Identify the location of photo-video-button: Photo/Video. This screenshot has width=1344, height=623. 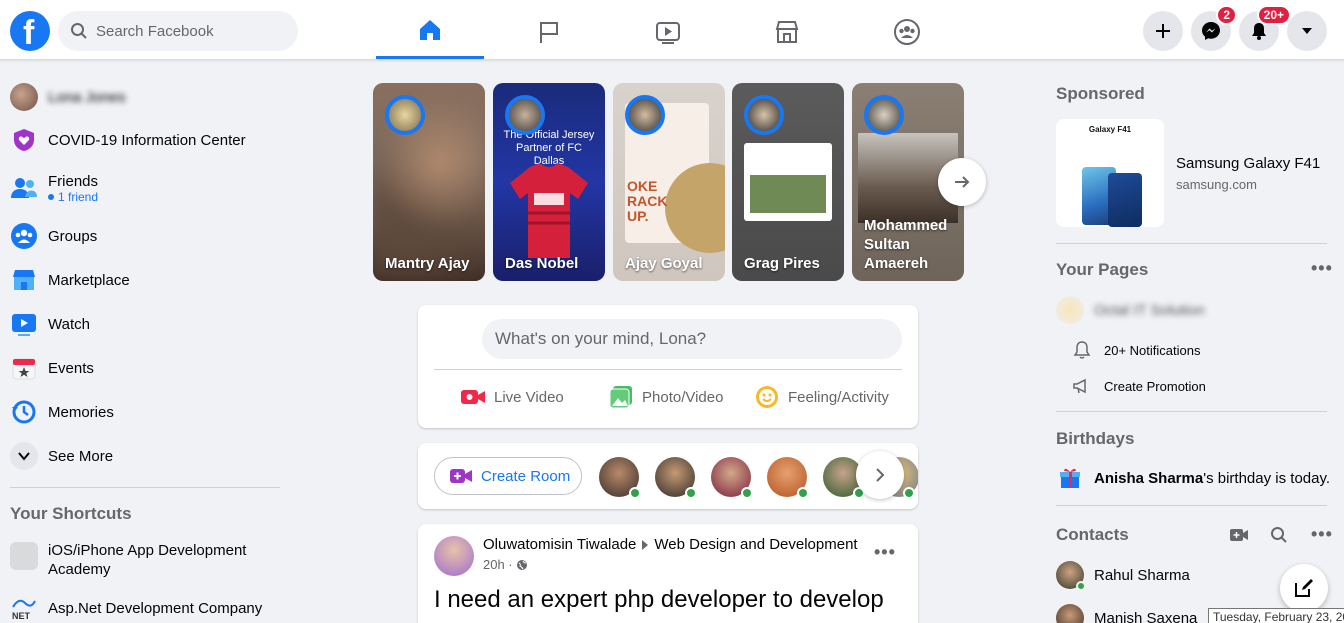
(665, 397).